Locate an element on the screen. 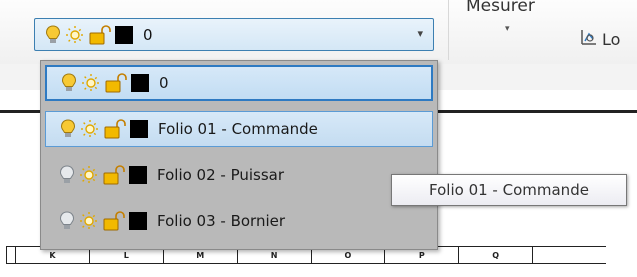 This screenshot has width=637, height=277. layer-item-label: Folio 01 - Commande is located at coordinates (238, 129).